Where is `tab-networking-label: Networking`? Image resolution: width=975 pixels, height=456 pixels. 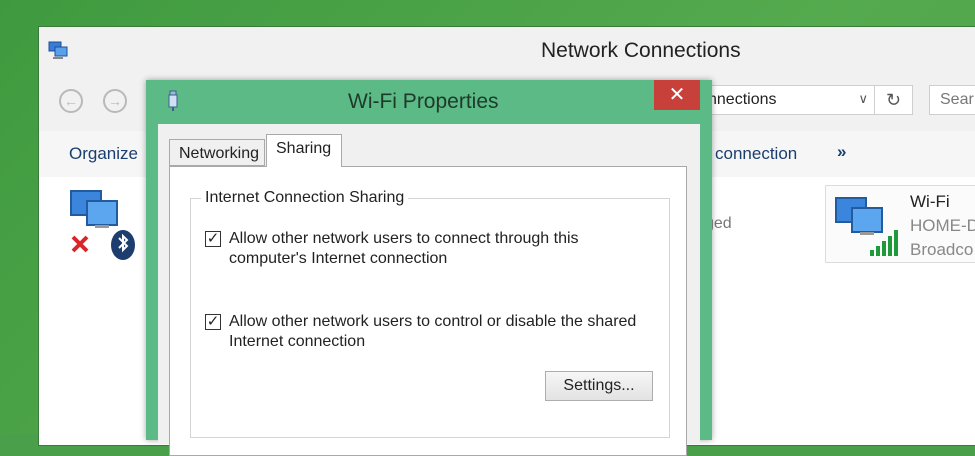
tab-networking-label: Networking is located at coordinates (219, 153).